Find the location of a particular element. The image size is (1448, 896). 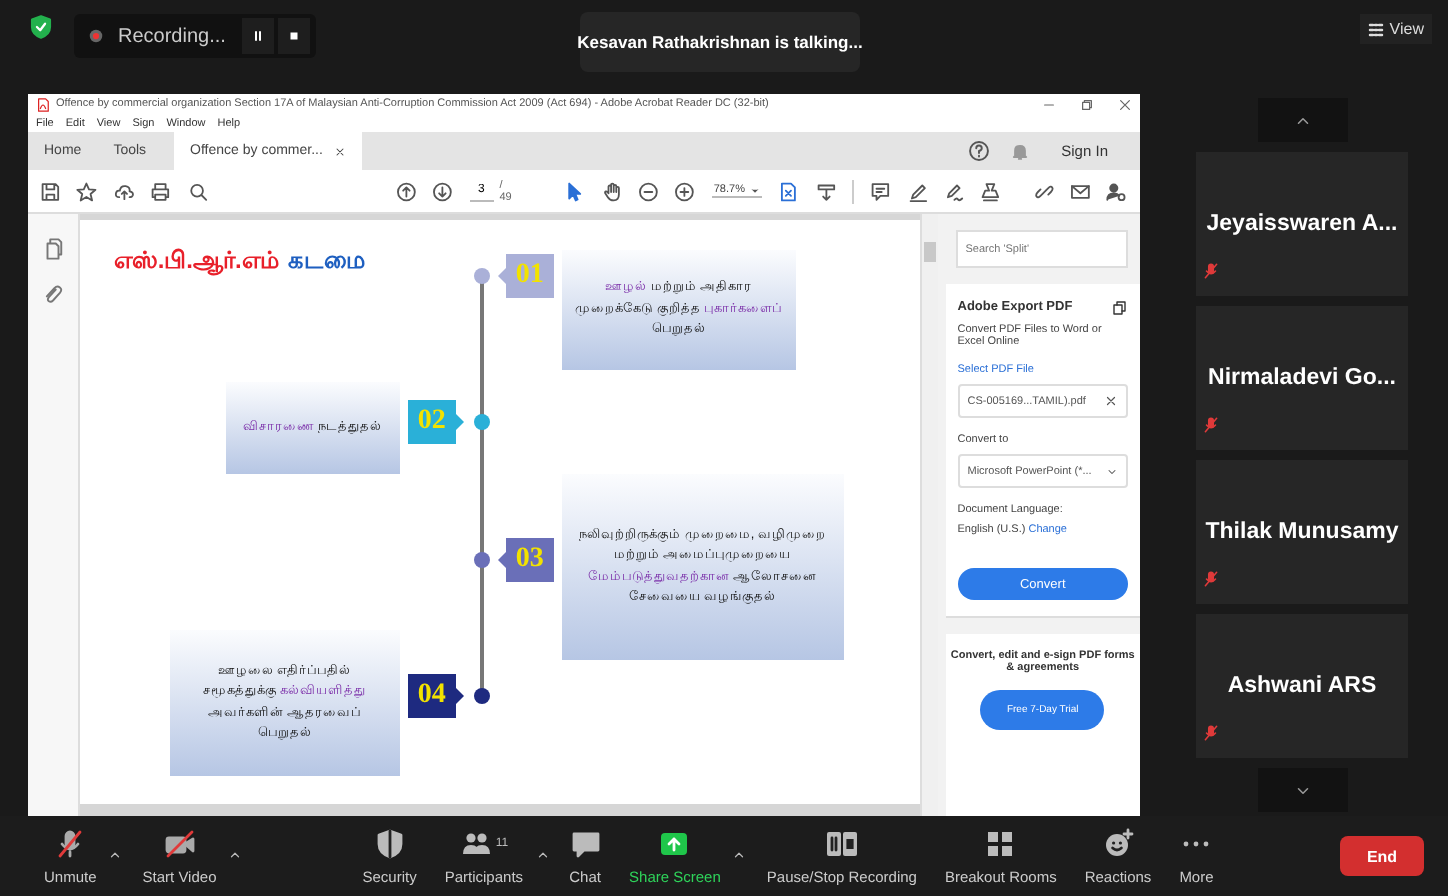

smiley-icon is located at coordinates (1118, 843).